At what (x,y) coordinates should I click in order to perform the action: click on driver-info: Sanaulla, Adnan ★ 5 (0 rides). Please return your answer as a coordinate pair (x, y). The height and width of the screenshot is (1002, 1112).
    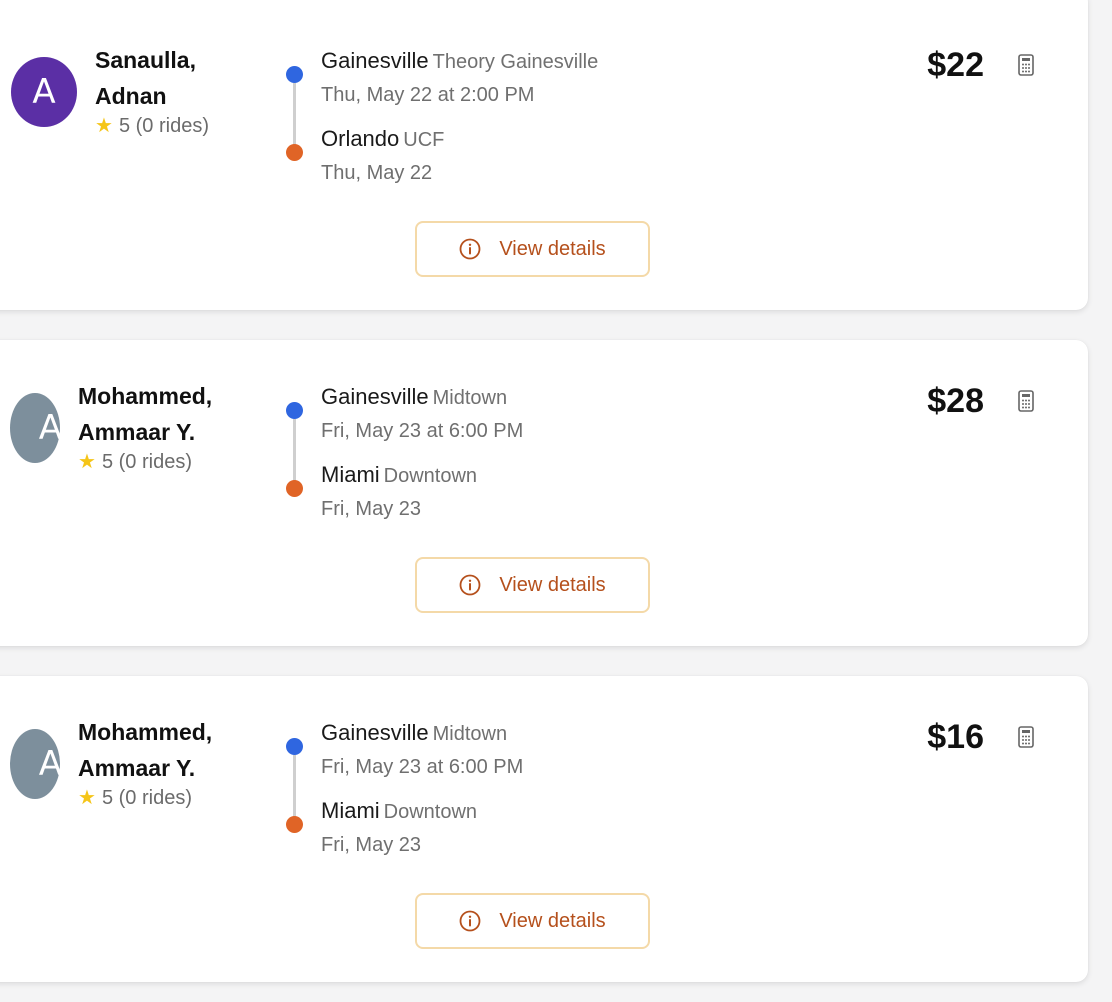
    Looking at the image, I should click on (152, 91).